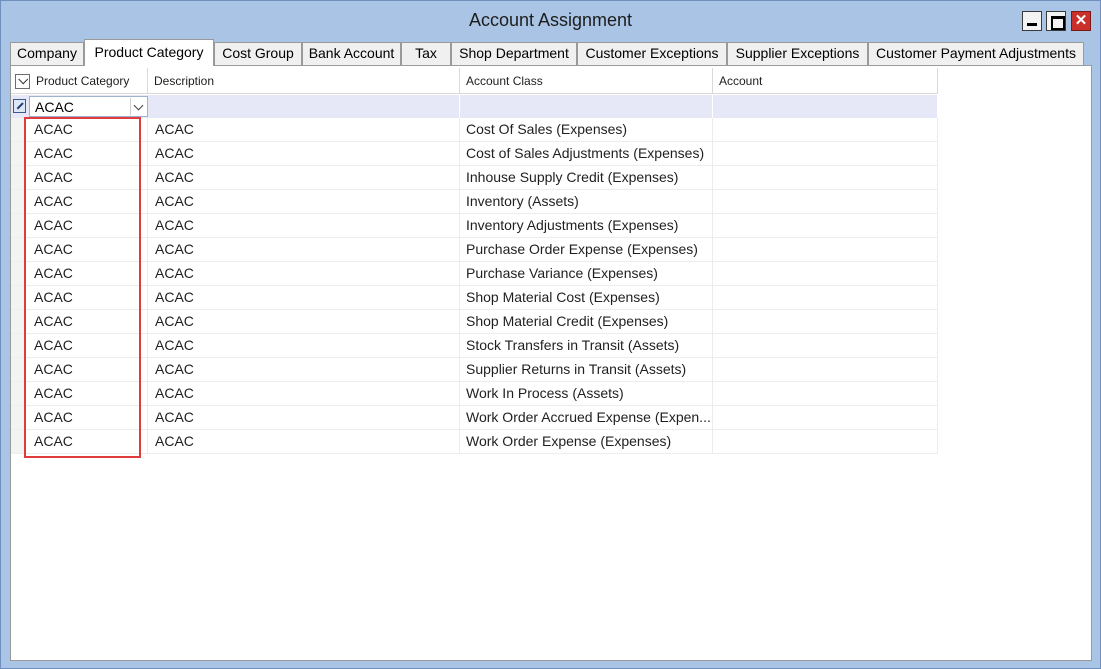  What do you see at coordinates (1056, 21) in the screenshot?
I see `maximize-icon` at bounding box center [1056, 21].